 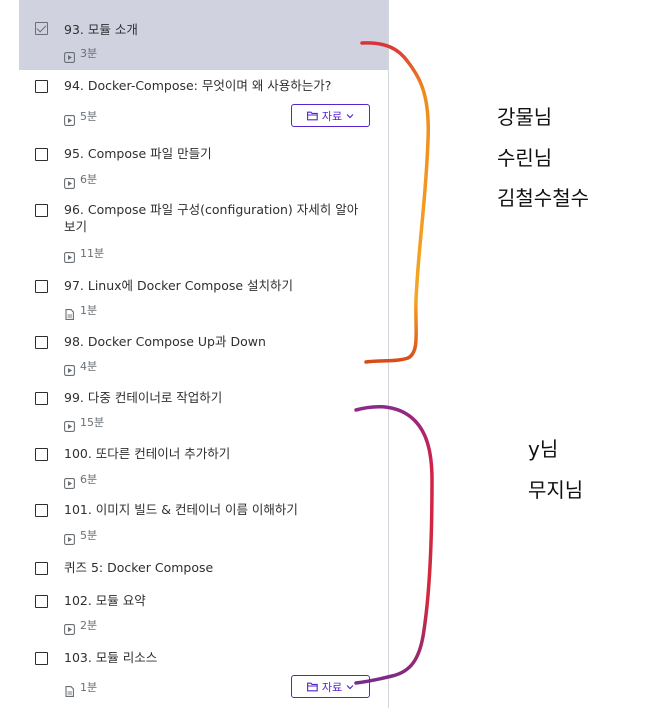 I want to click on lesson-meta: 3분, so click(x=81, y=54).